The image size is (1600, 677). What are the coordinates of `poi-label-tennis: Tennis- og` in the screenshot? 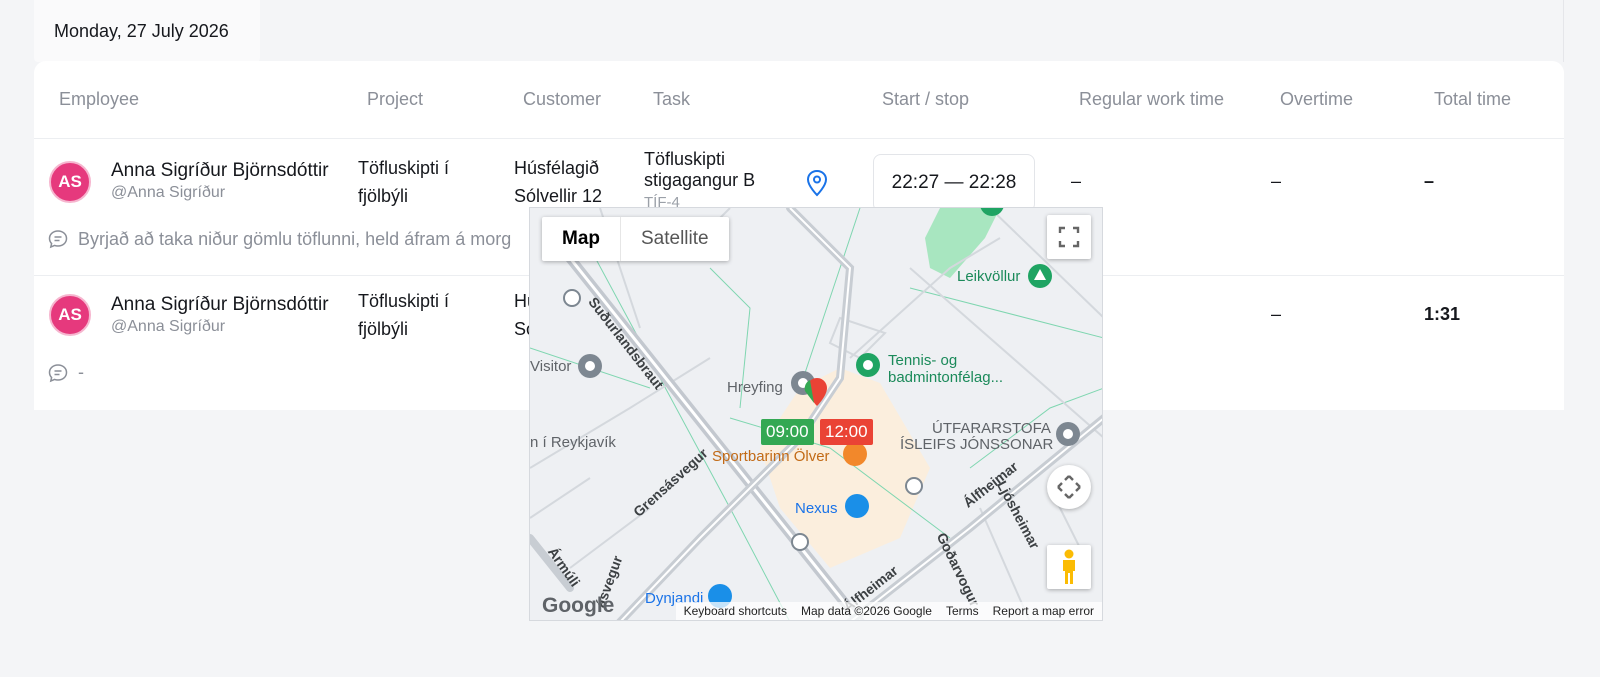 It's located at (922, 360).